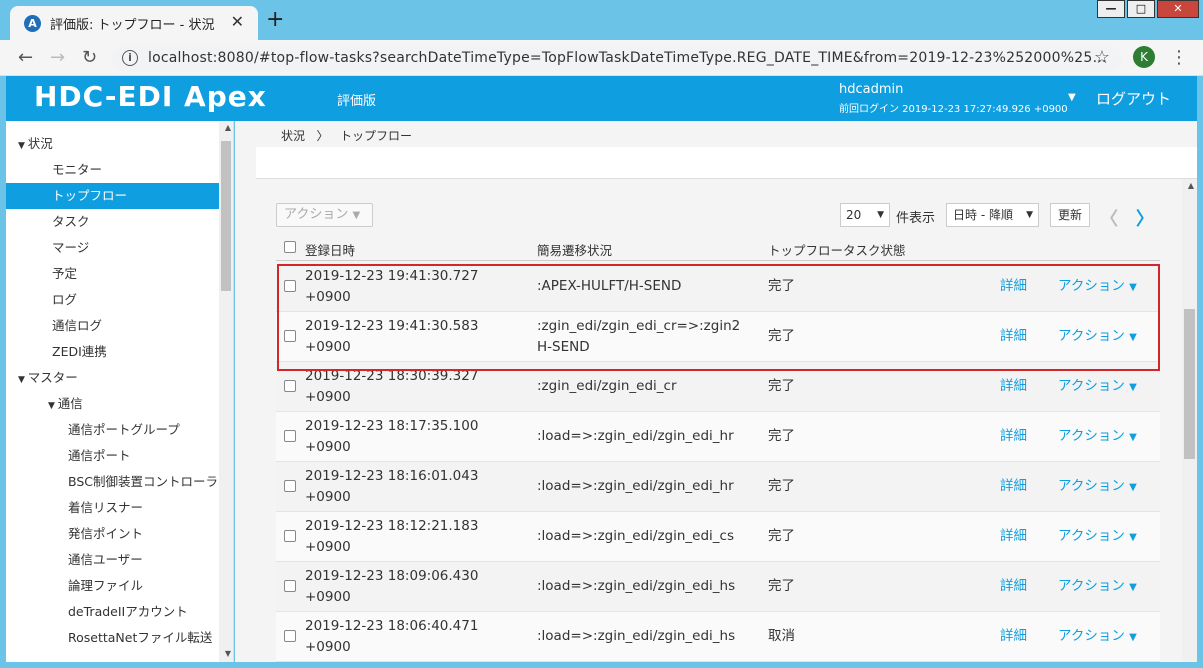  What do you see at coordinates (1141, 9) in the screenshot?
I see `maximize-icon: □` at bounding box center [1141, 9].